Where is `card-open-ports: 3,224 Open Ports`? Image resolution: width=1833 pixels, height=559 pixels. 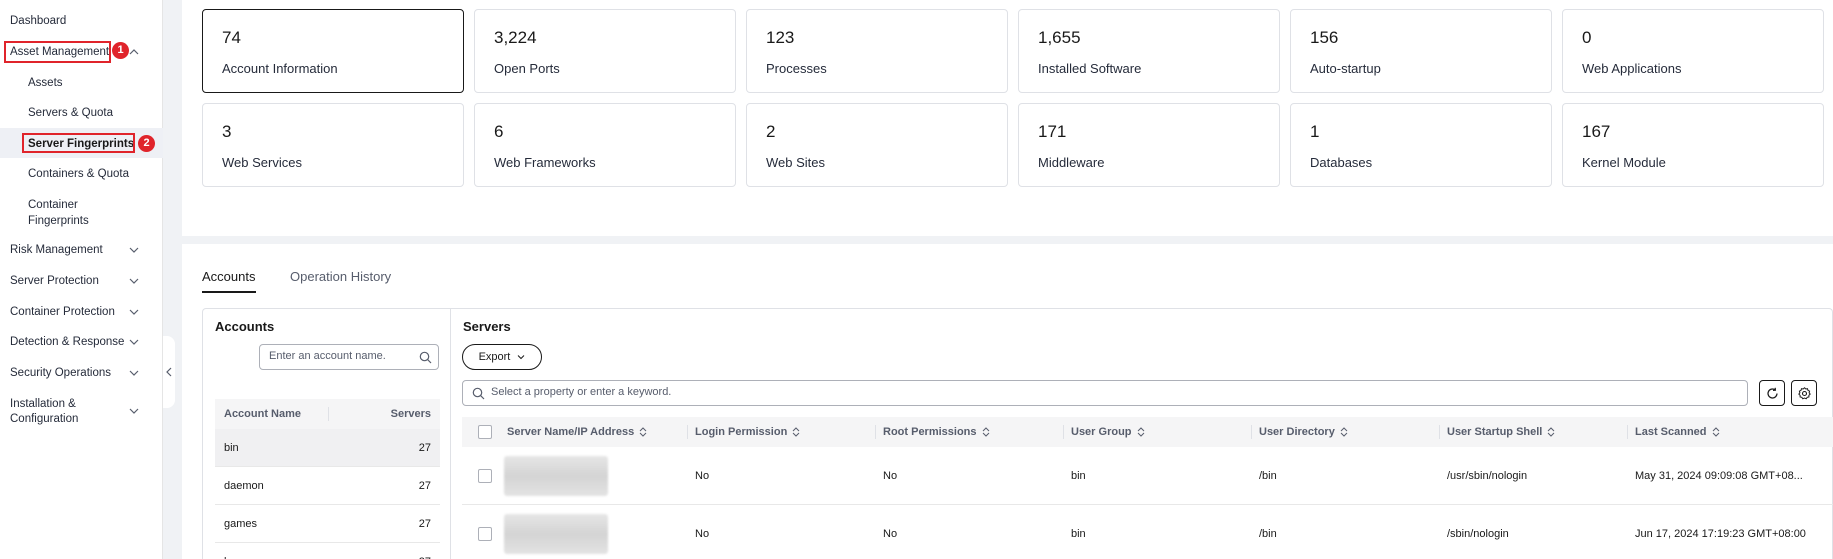 card-open-ports: 3,224 Open Ports is located at coordinates (605, 51).